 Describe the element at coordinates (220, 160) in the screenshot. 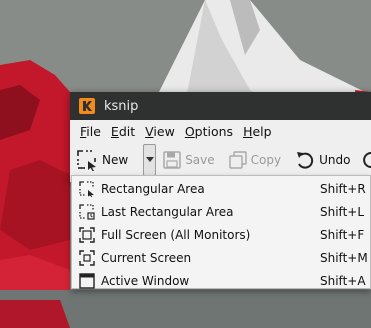

I see `toolbar: New Save Copy Undo` at that location.